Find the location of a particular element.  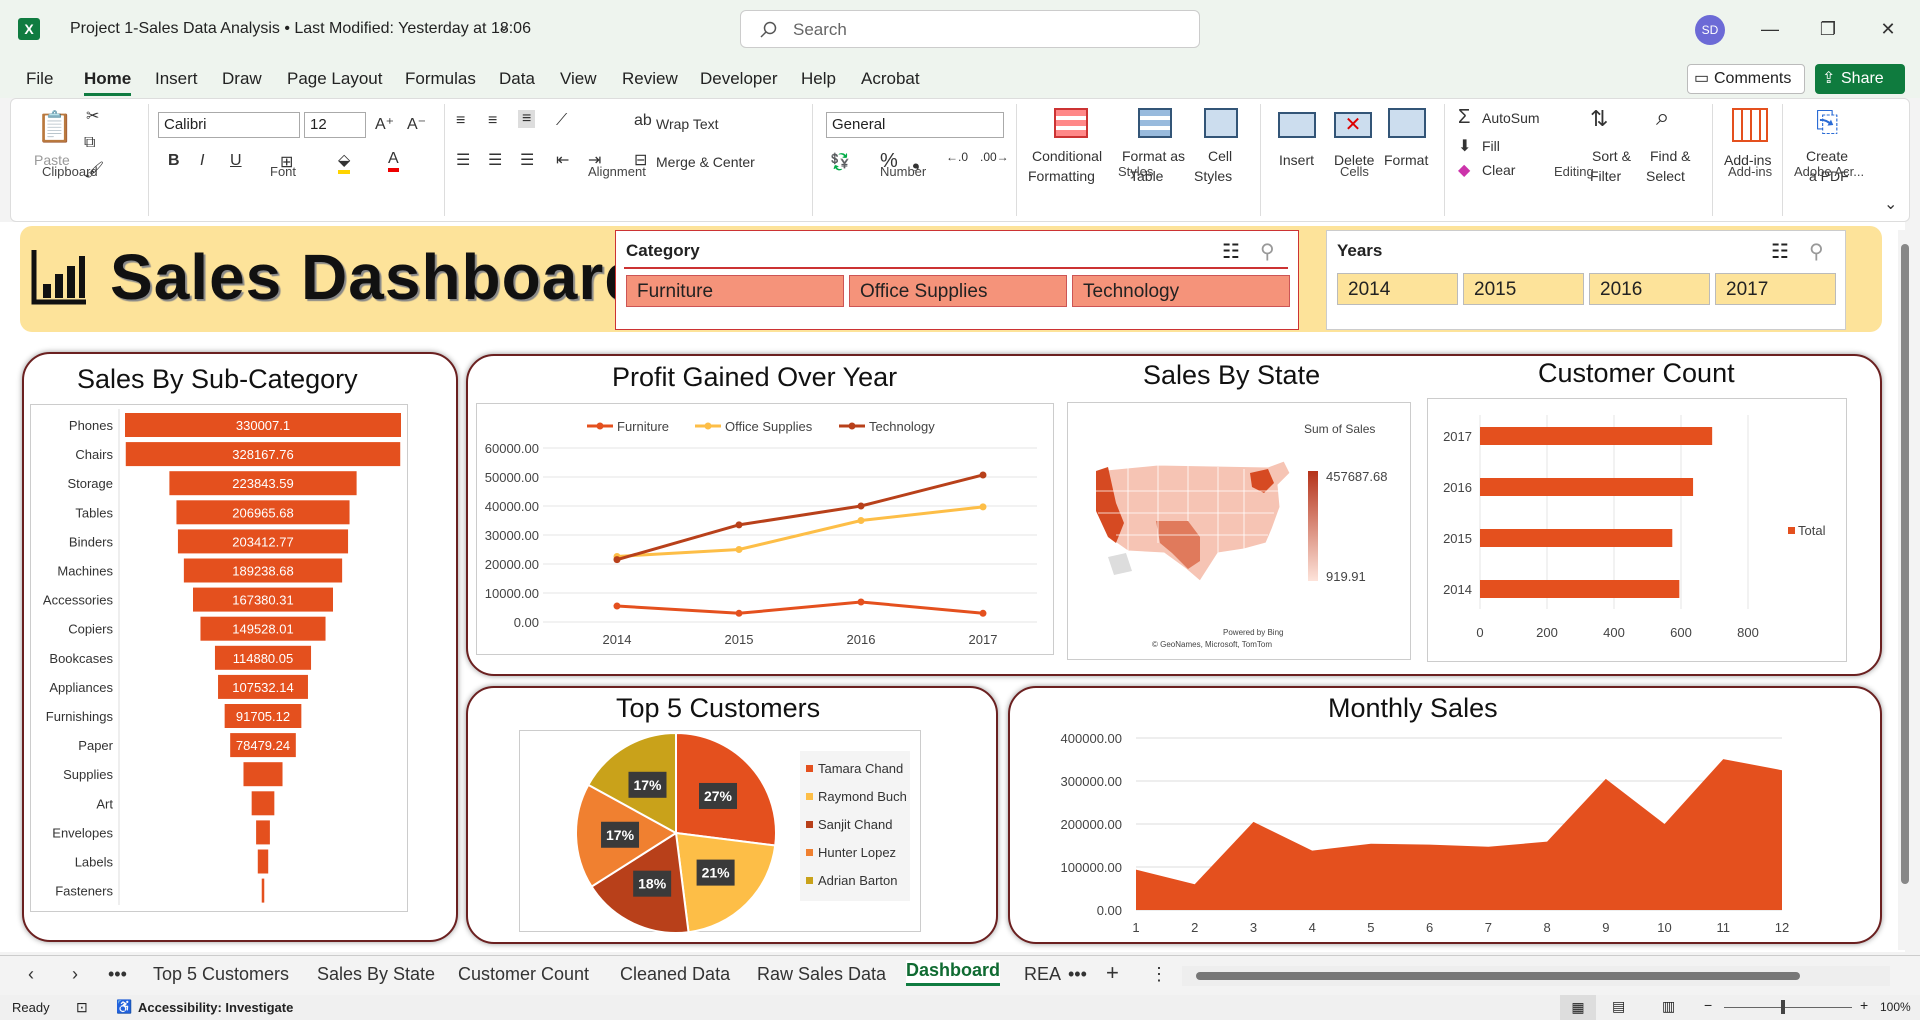

align-center-icon: ☰ is located at coordinates (495, 160).